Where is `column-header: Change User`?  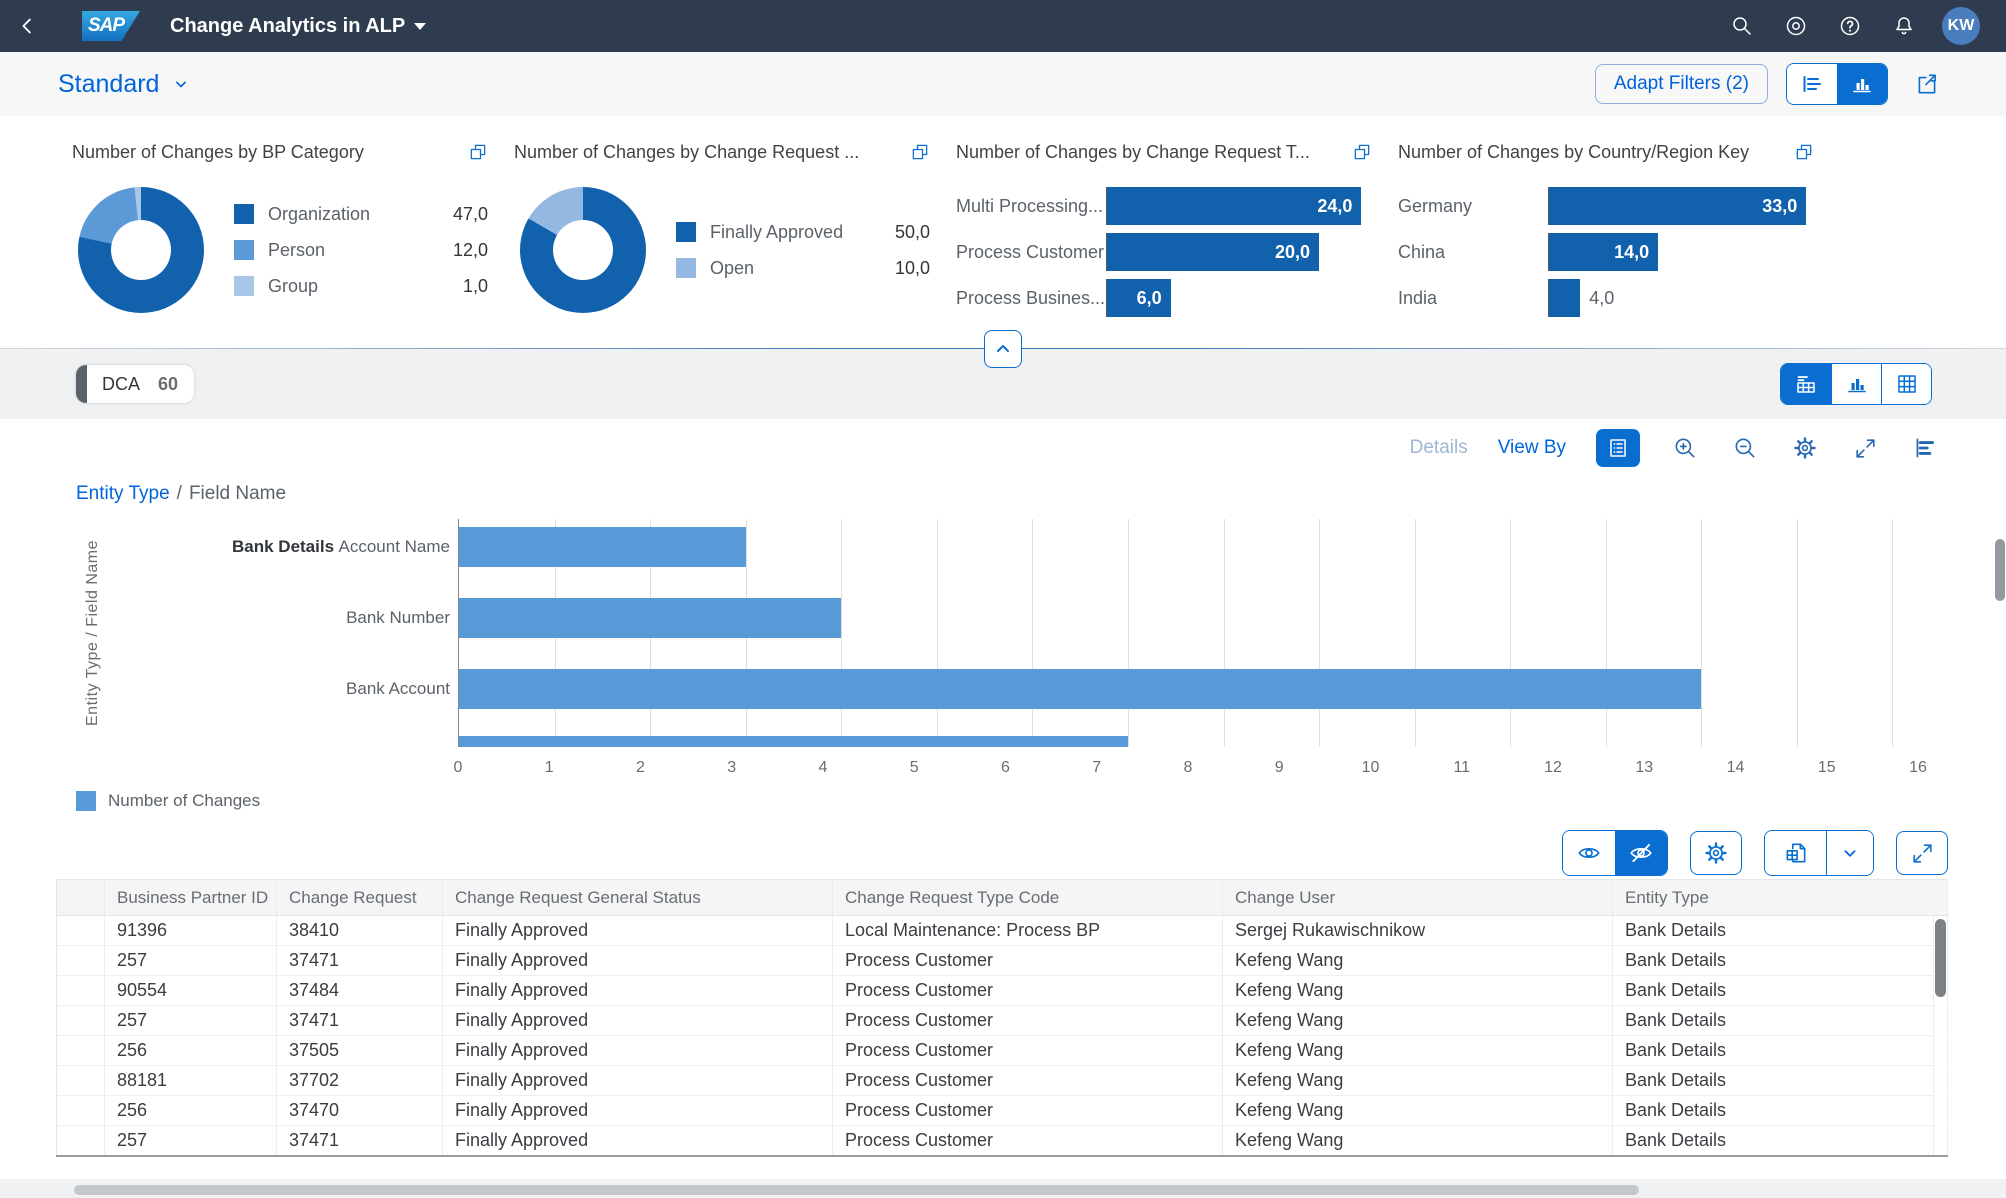 column-header: Change User is located at coordinates (1417, 897).